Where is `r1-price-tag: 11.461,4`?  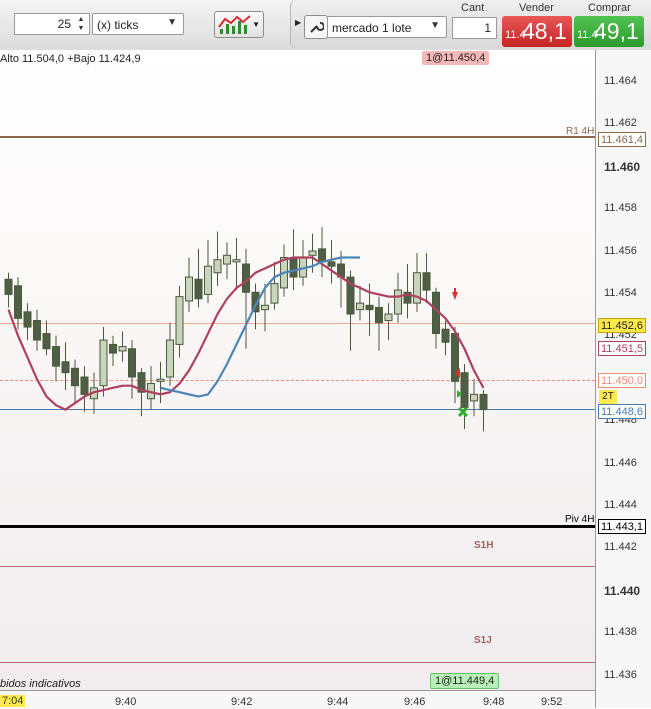
r1-price-tag: 11.461,4 is located at coordinates (622, 139).